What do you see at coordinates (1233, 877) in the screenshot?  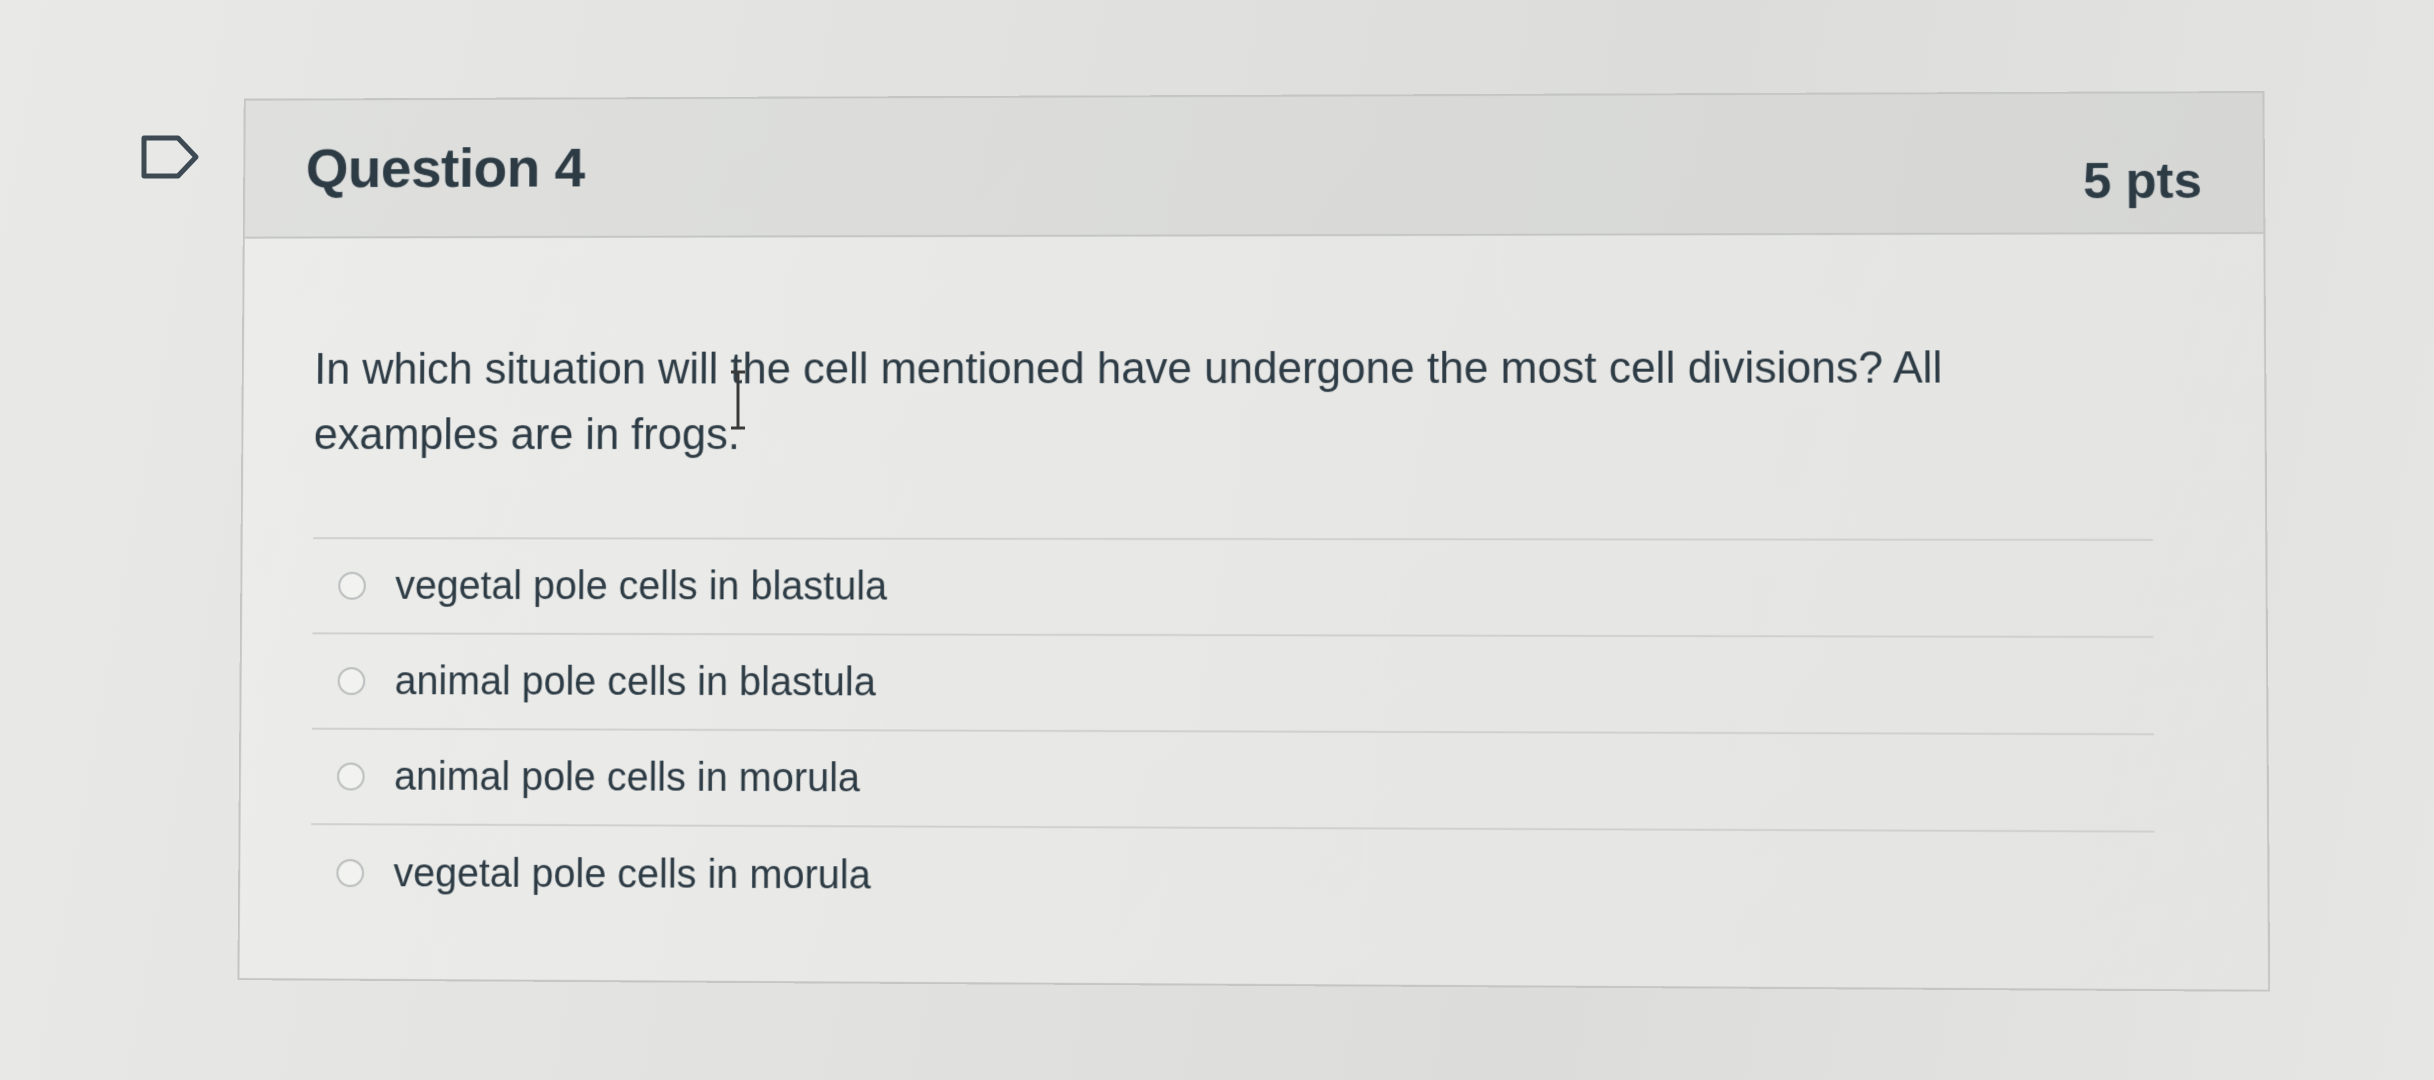 I see `answer-option: vegetal pole cells in morula` at bounding box center [1233, 877].